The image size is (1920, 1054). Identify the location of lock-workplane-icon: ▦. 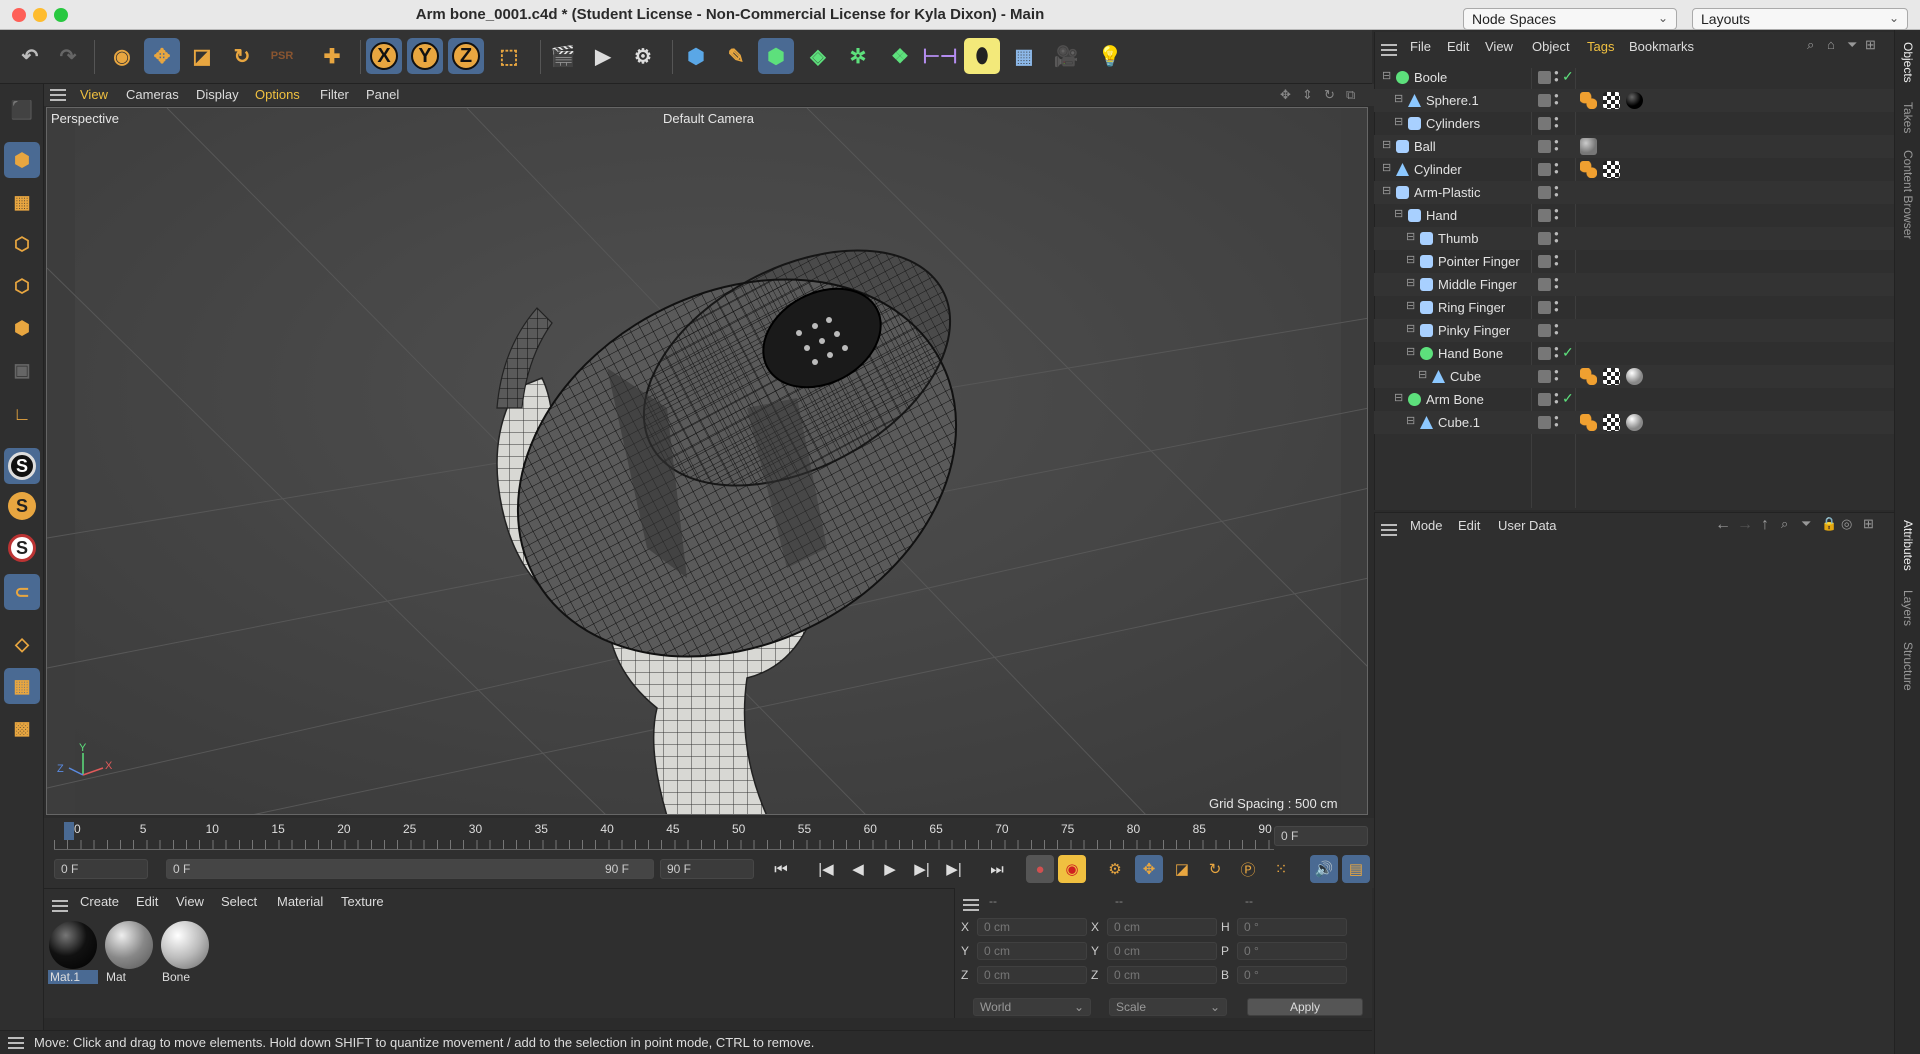
(22, 686).